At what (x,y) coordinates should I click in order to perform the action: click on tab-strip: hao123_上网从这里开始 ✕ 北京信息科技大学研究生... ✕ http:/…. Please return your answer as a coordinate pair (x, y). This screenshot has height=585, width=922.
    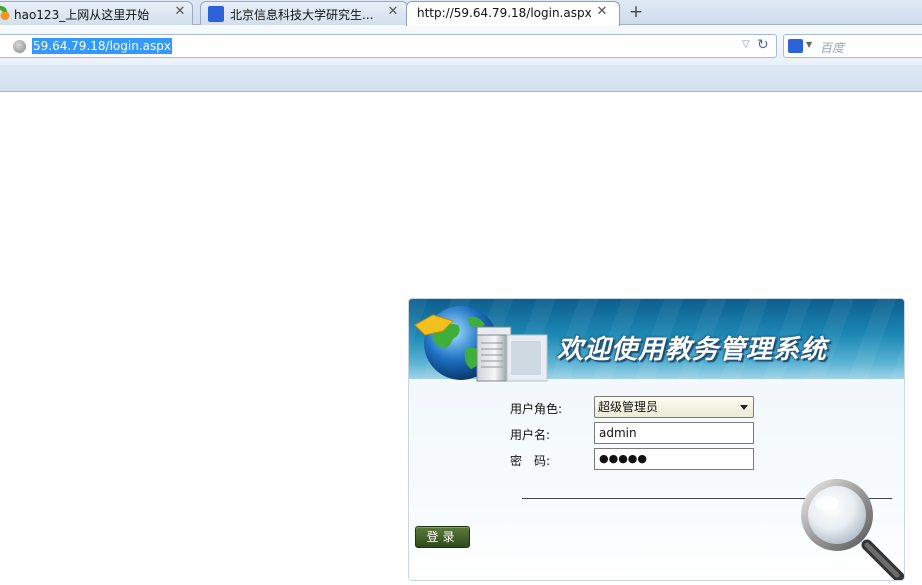
    Looking at the image, I should click on (461, 13).